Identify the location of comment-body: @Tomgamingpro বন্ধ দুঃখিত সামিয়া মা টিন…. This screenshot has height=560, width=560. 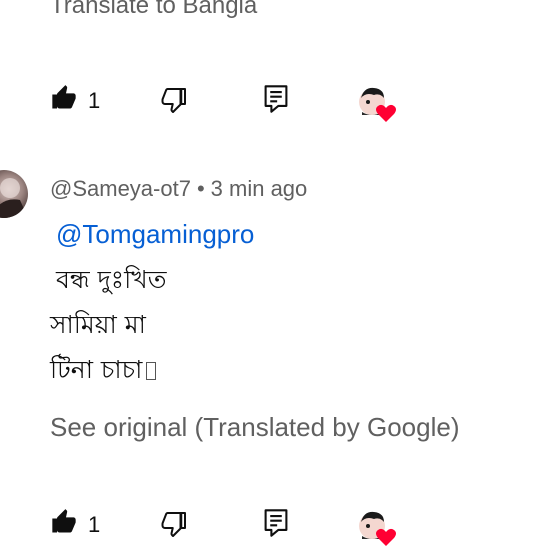
(152, 302).